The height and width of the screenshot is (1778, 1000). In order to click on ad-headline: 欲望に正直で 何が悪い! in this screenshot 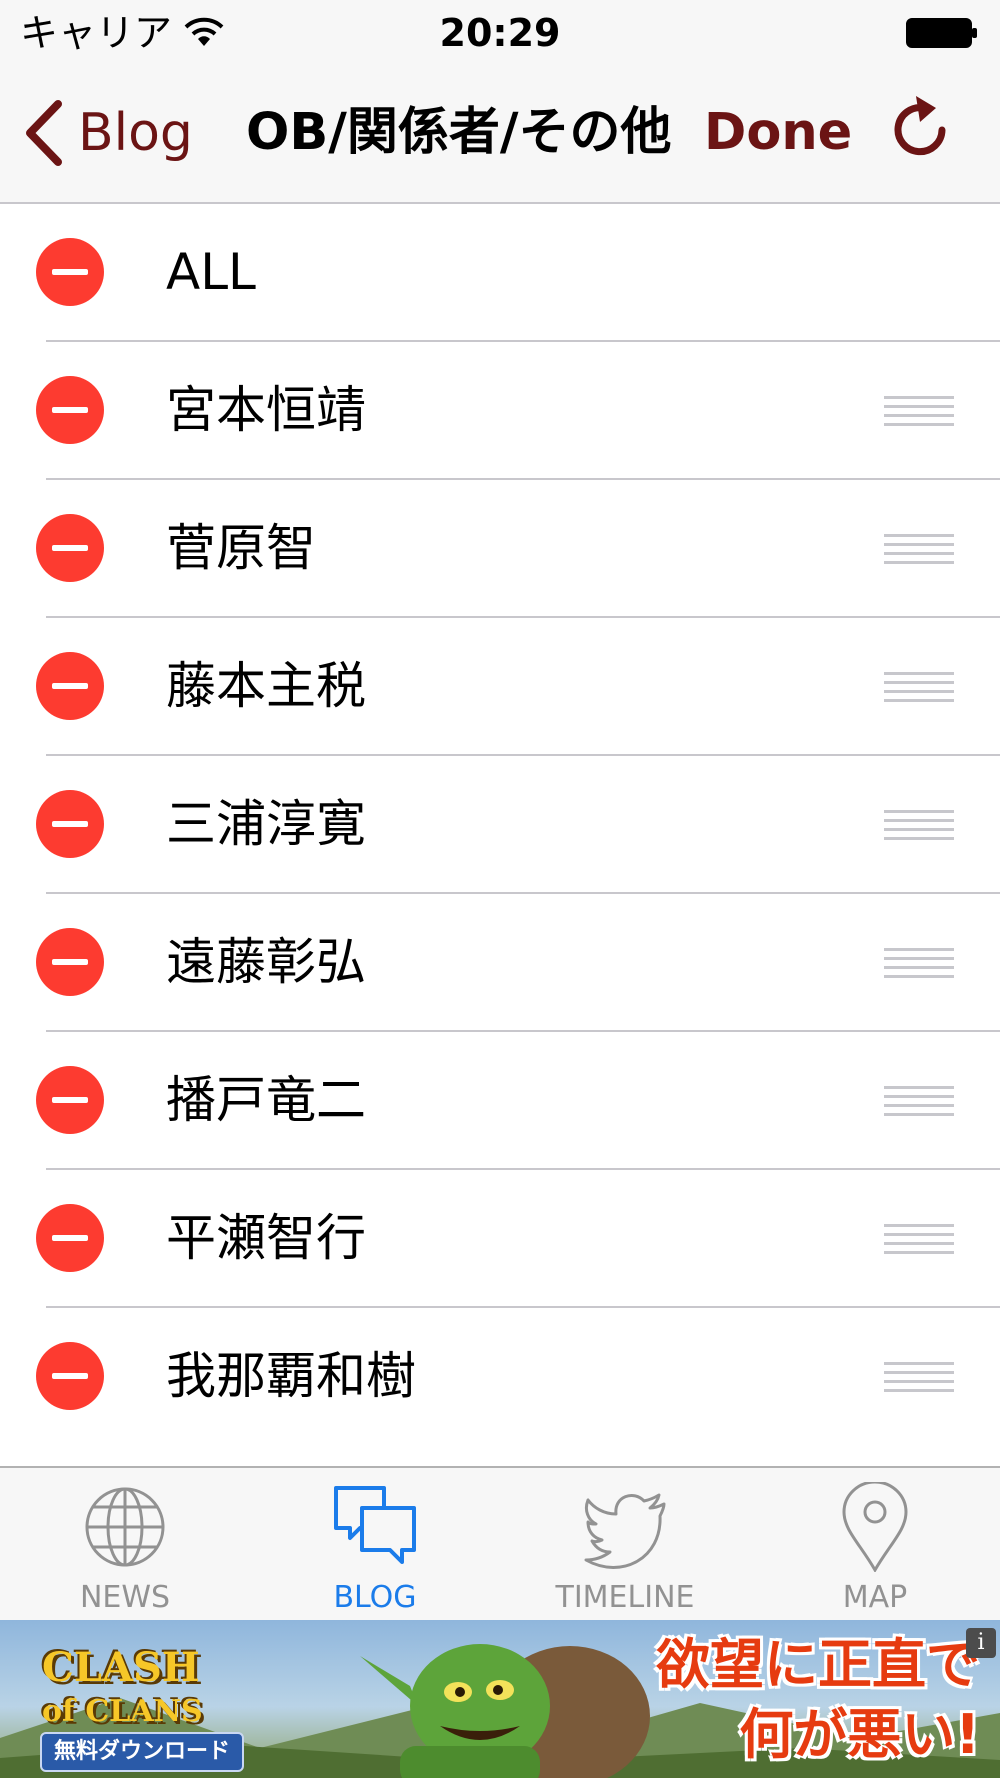, I will do `click(810, 1700)`.